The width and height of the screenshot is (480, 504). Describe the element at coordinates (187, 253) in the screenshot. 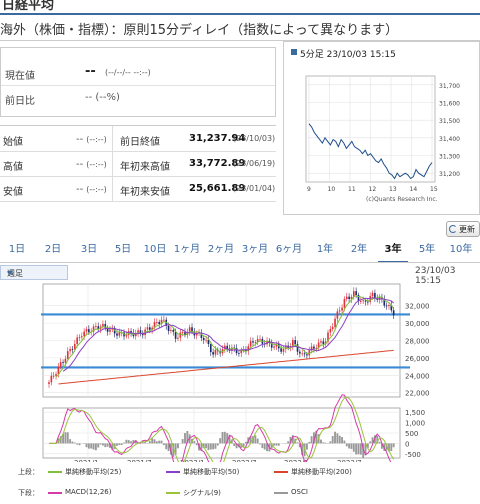

I see `tab-period-5: 1ヶ月` at that location.